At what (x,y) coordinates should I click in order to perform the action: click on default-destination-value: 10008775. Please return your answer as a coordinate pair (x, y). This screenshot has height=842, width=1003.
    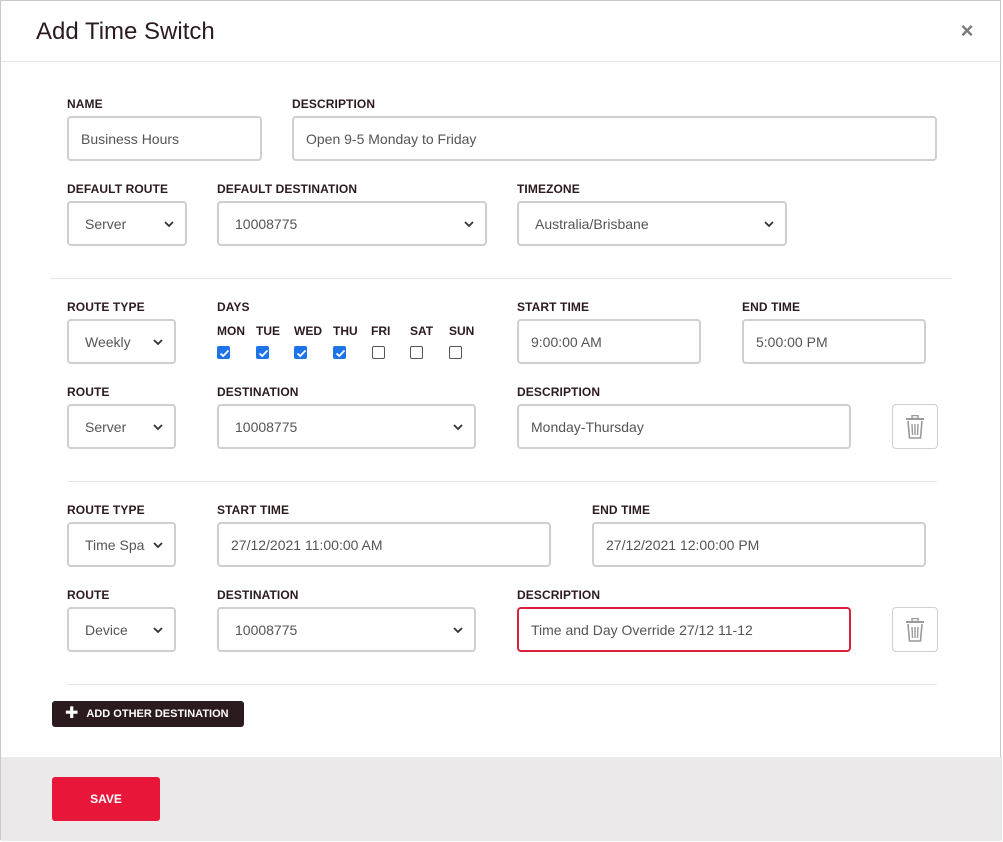
    Looking at the image, I should click on (266, 223).